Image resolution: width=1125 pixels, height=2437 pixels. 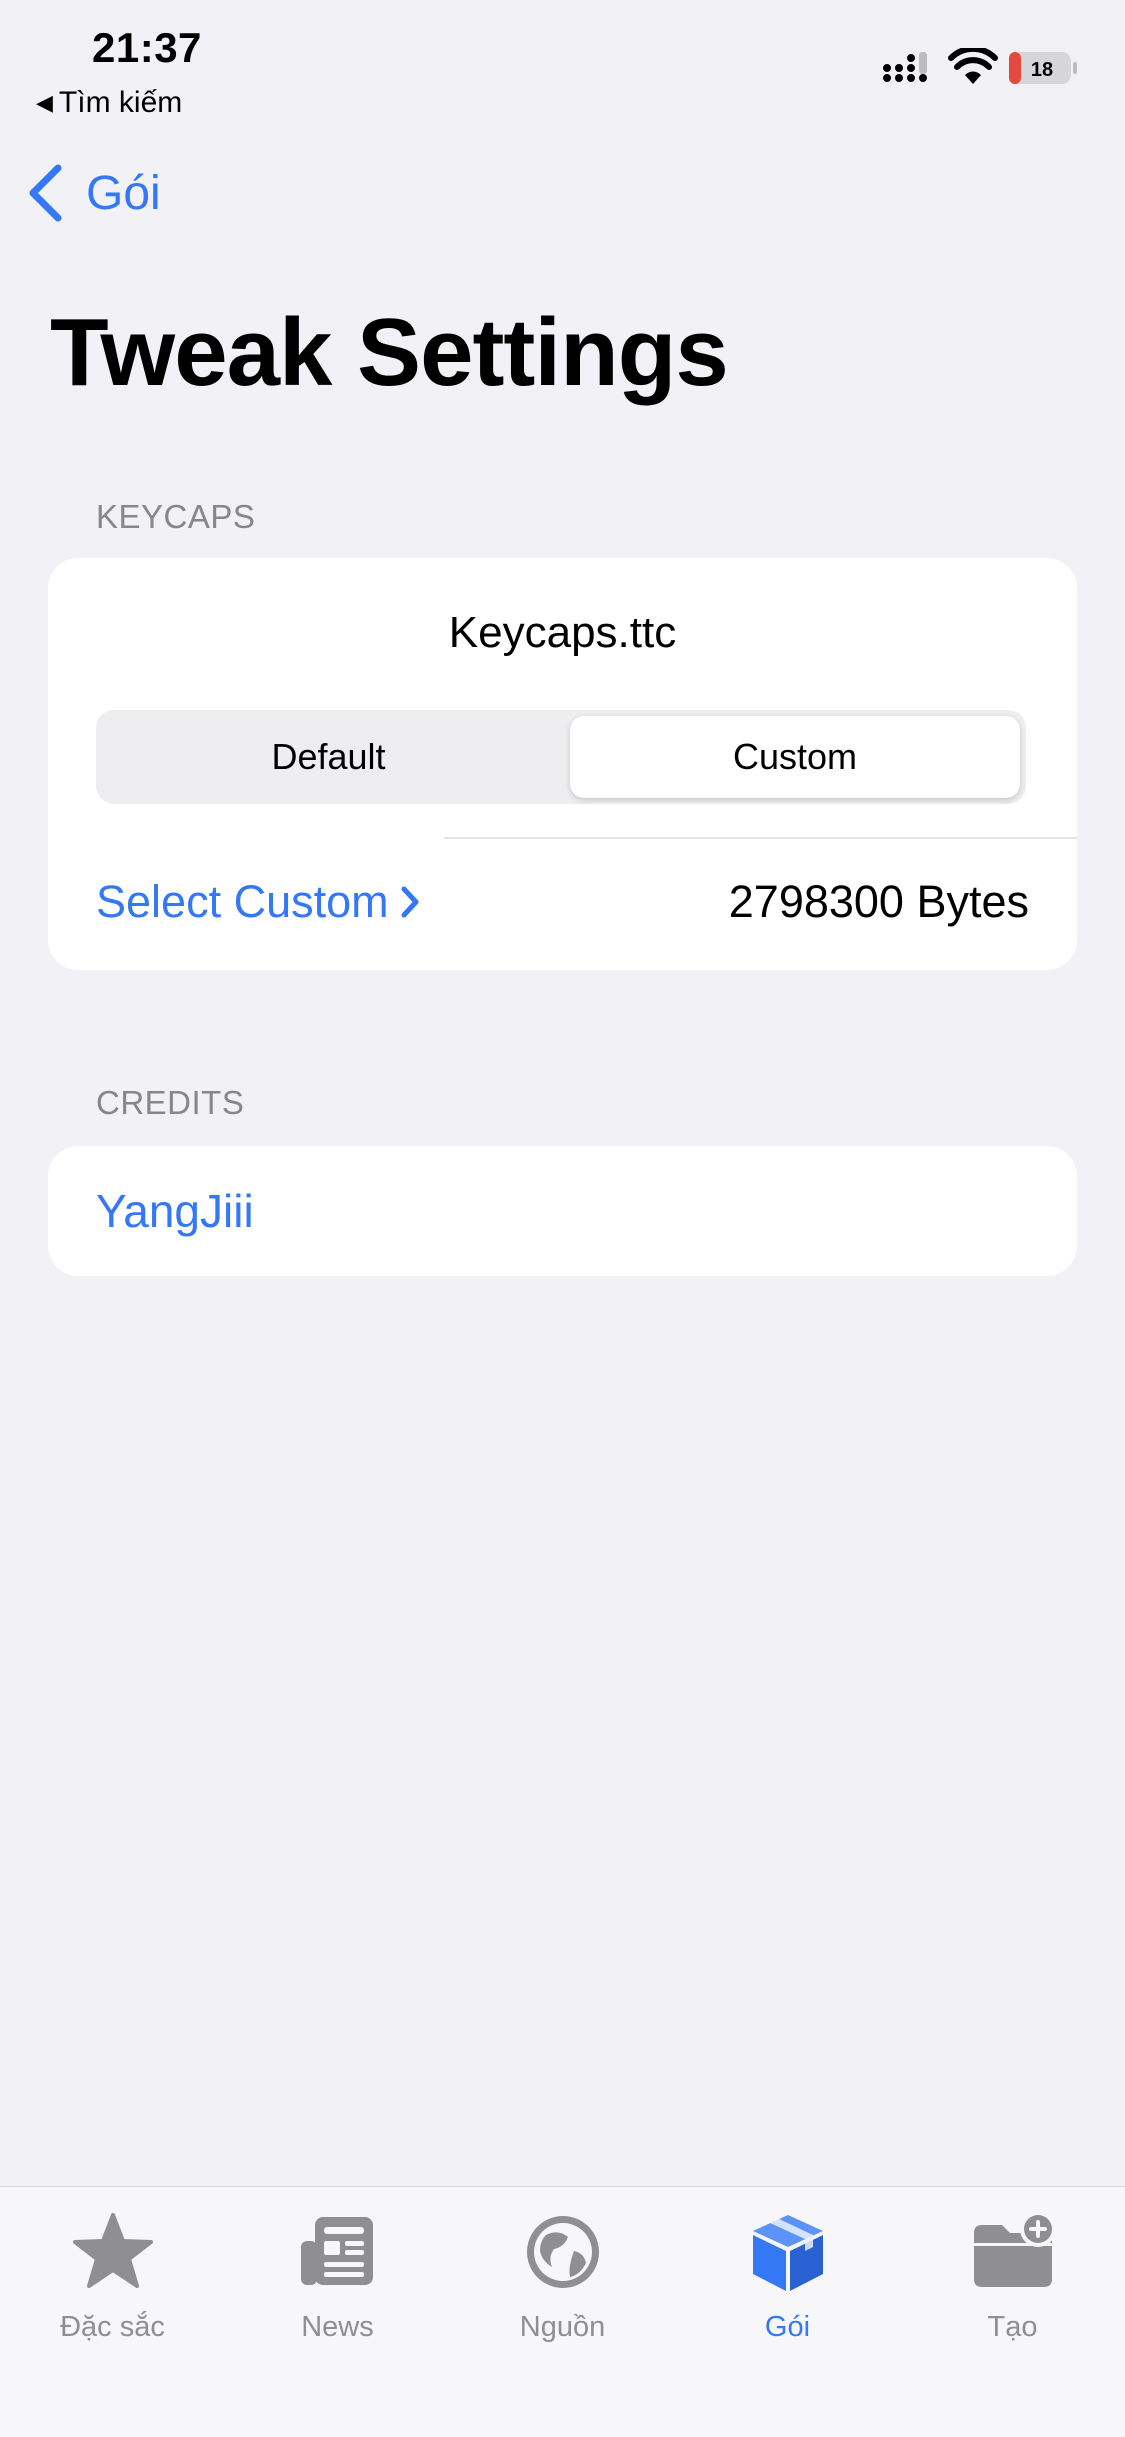 I want to click on segment-default: Default, so click(x=328, y=757).